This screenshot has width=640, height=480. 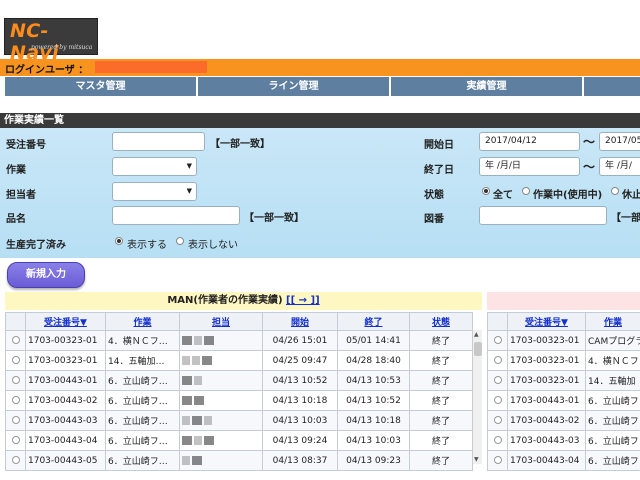 What do you see at coordinates (303, 300) in the screenshot?
I see `man-panel-next-link: [[ → ]]` at bounding box center [303, 300].